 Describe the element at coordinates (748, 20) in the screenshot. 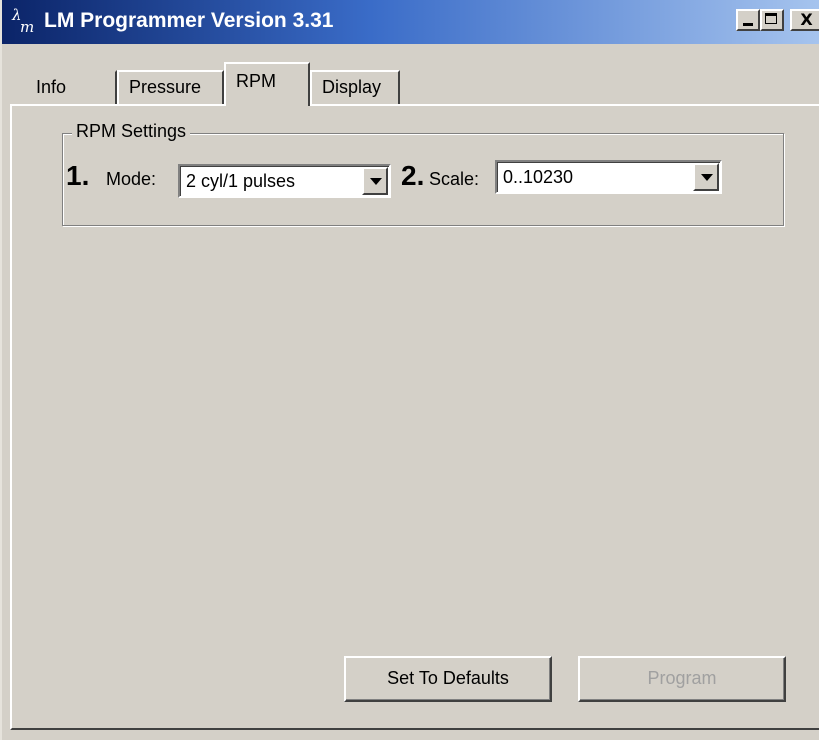

I see `minimize-button` at that location.